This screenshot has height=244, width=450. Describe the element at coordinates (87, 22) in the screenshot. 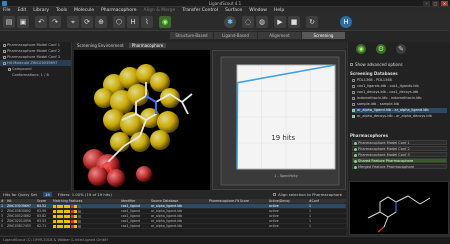

I see `rotate-tool-icon: ⟳` at that location.